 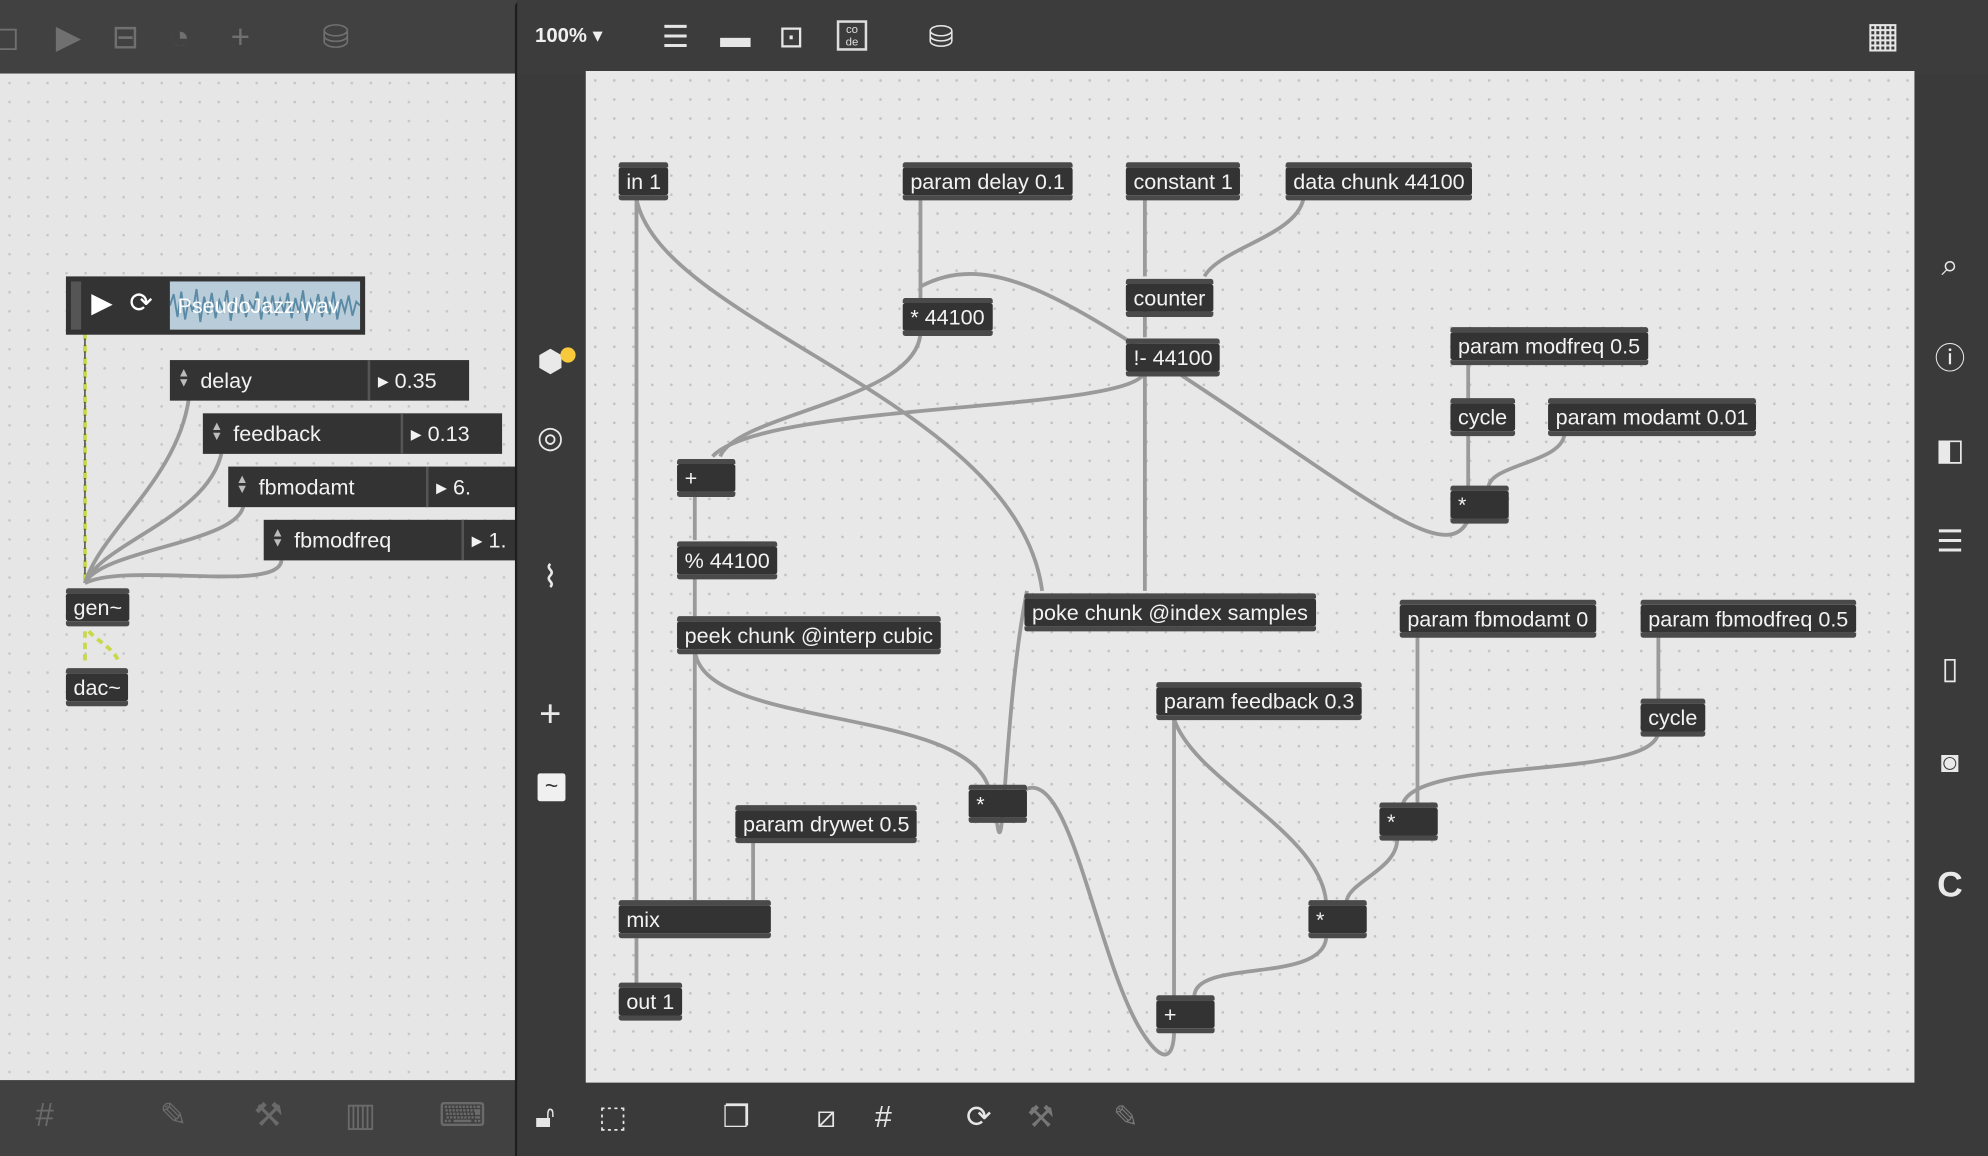 What do you see at coordinates (1173, 357) in the screenshot?
I see `reverse-subtract-object: !- 44100` at bounding box center [1173, 357].